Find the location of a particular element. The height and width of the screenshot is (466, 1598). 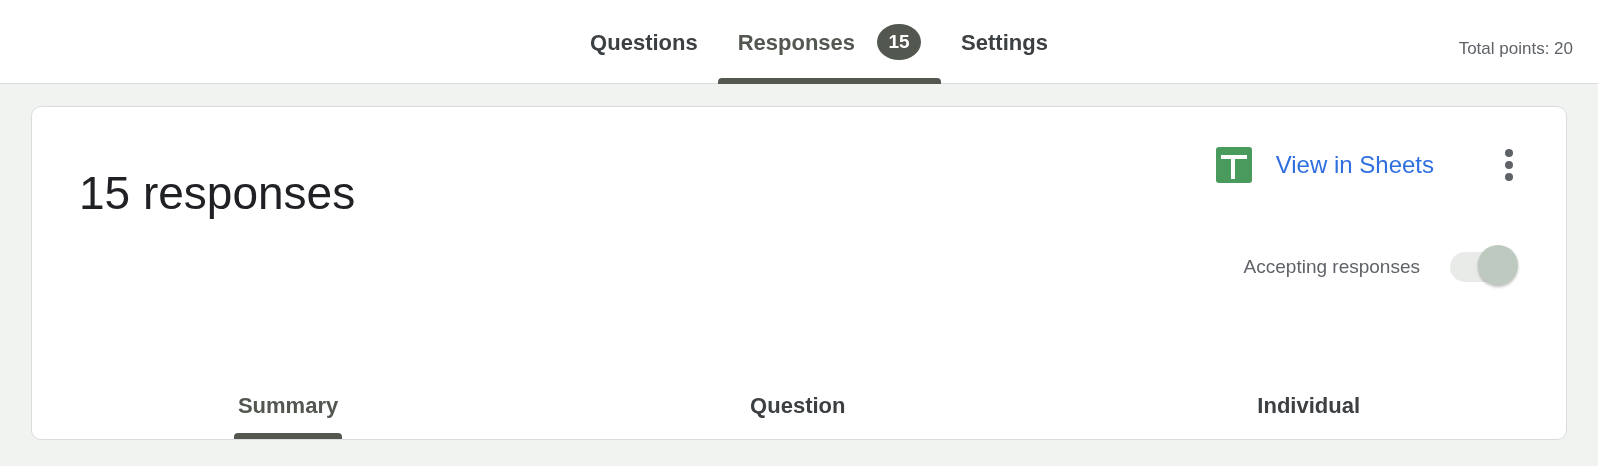

view-tab: Summary is located at coordinates (288, 405).